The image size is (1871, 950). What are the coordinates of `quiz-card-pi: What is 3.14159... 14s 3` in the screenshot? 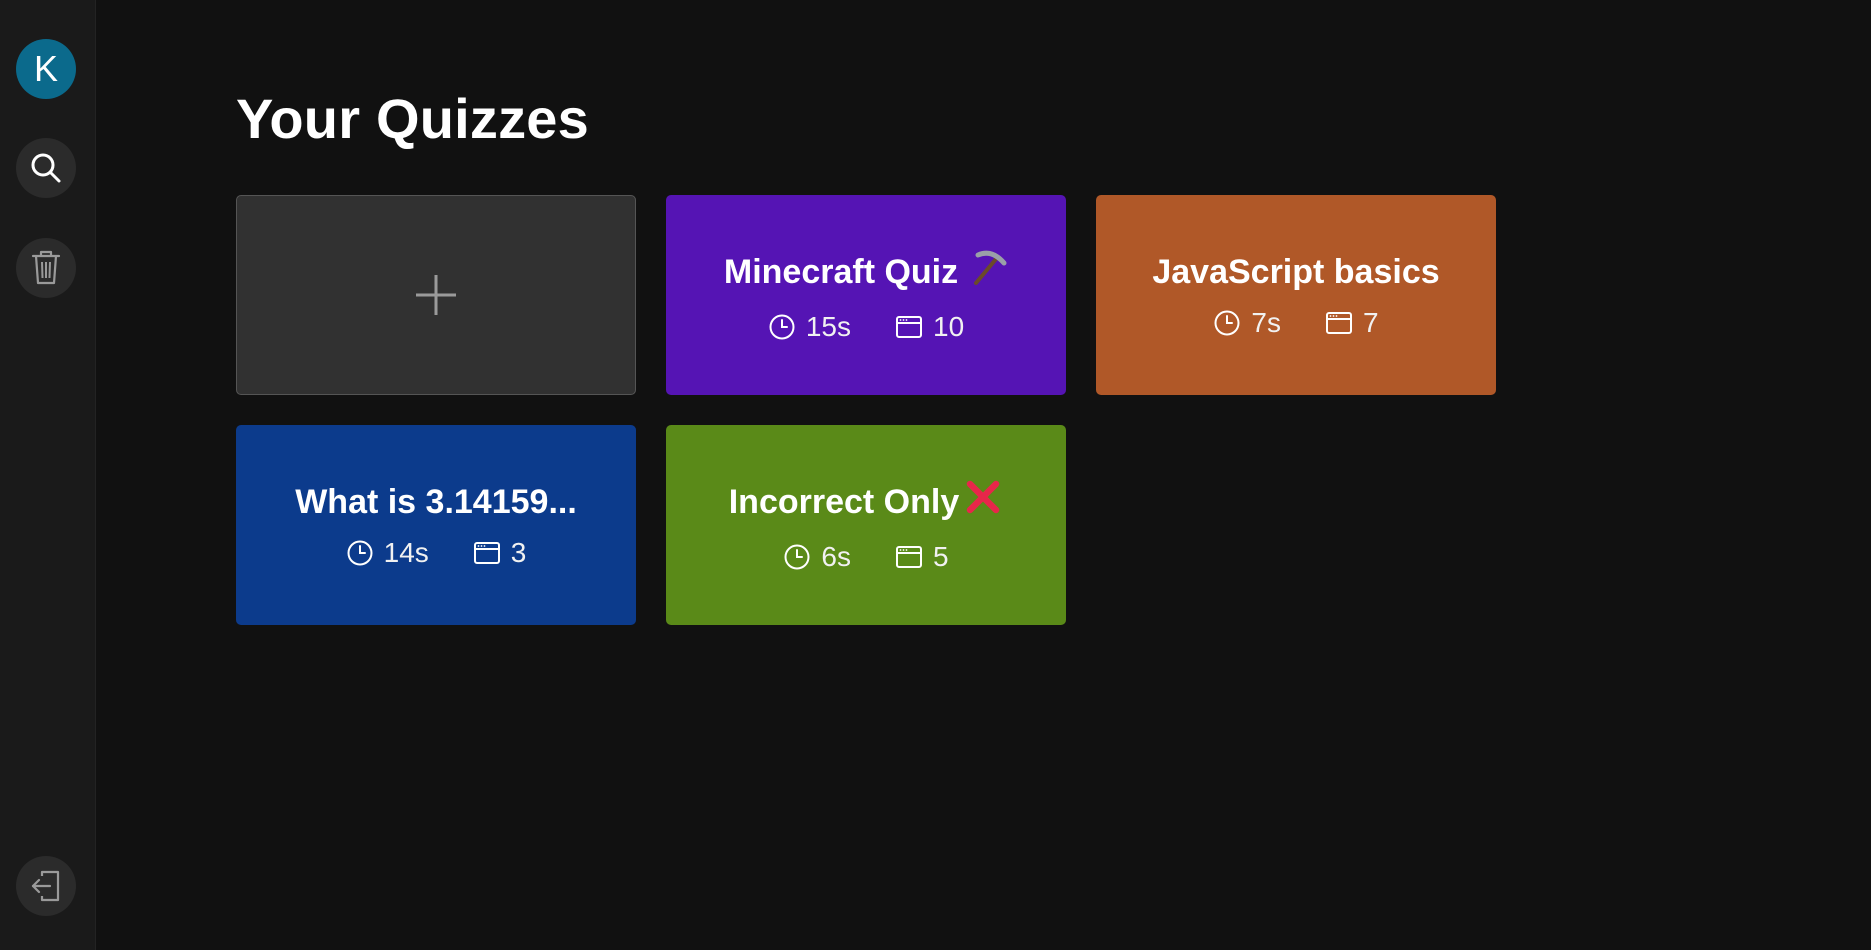 It's located at (436, 525).